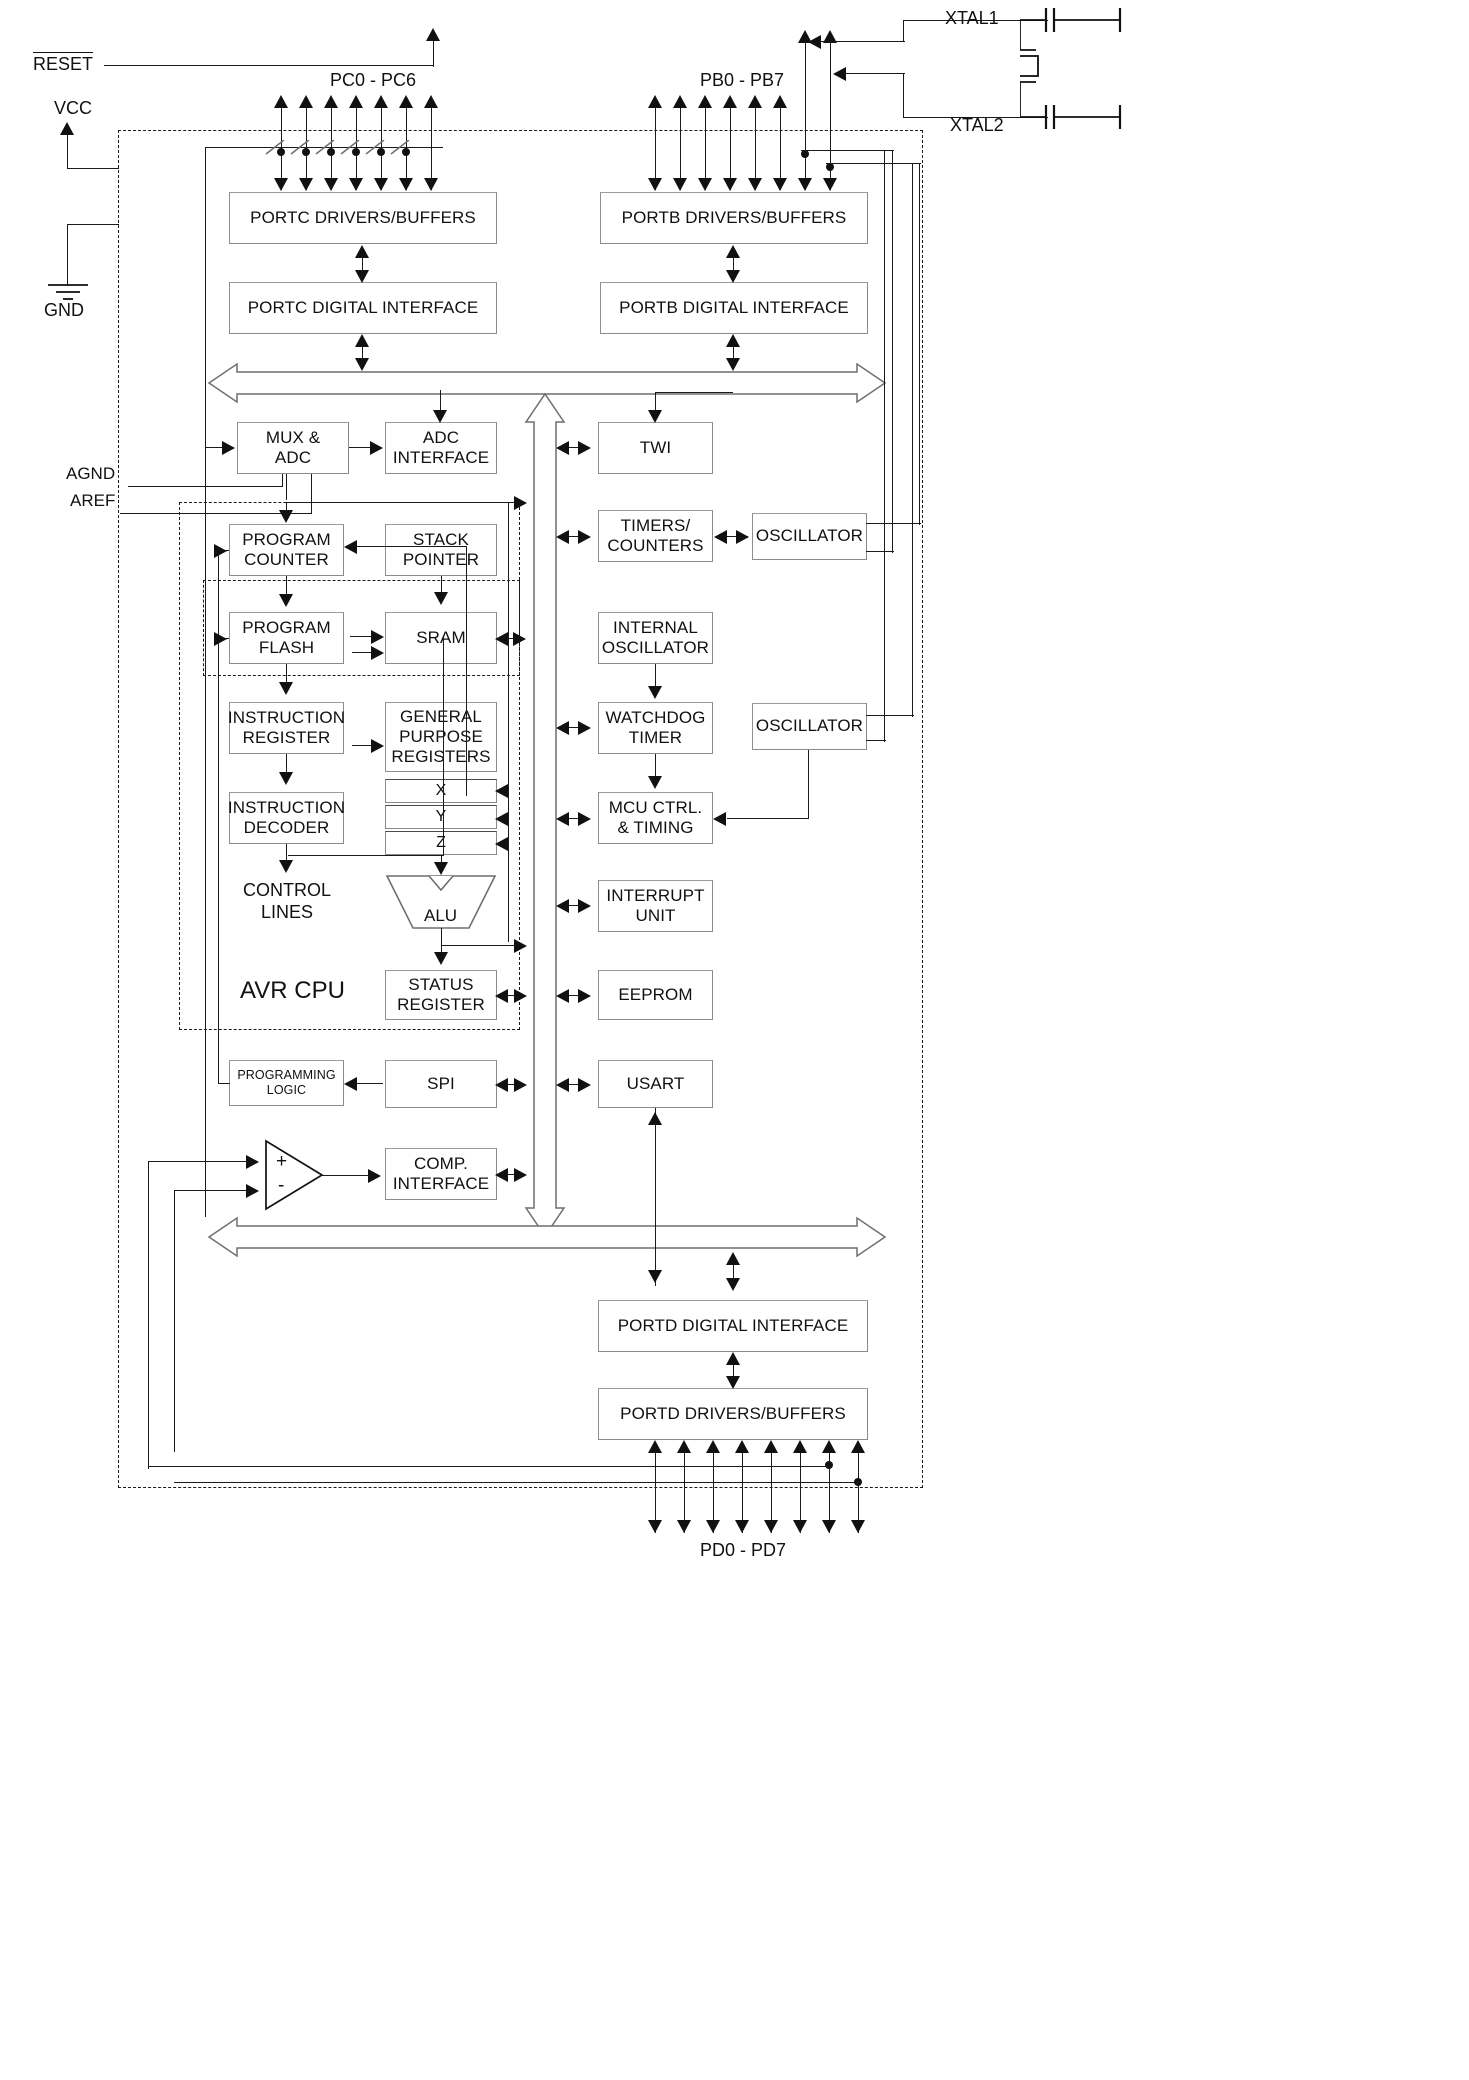 The image size is (1469, 2080). I want to click on twi-to-bus-arrow, so click(562, 448).